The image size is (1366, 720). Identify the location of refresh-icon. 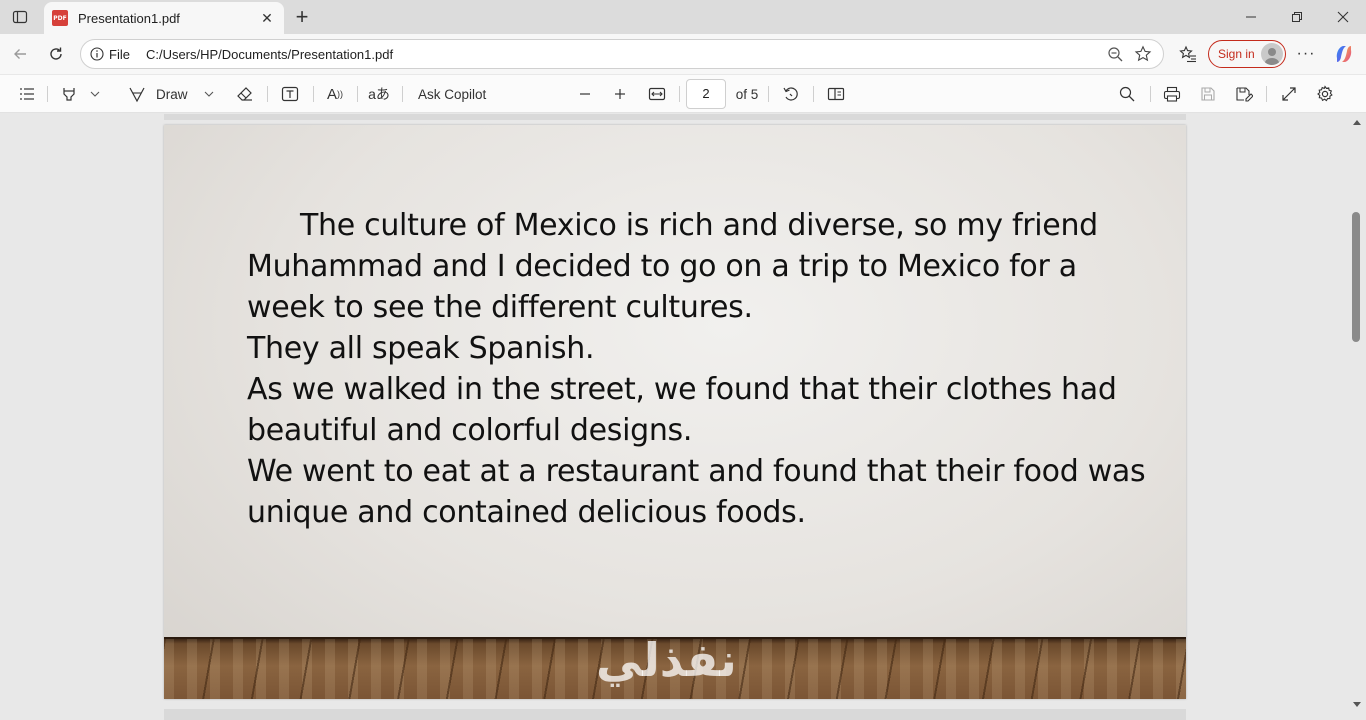
(56, 54).